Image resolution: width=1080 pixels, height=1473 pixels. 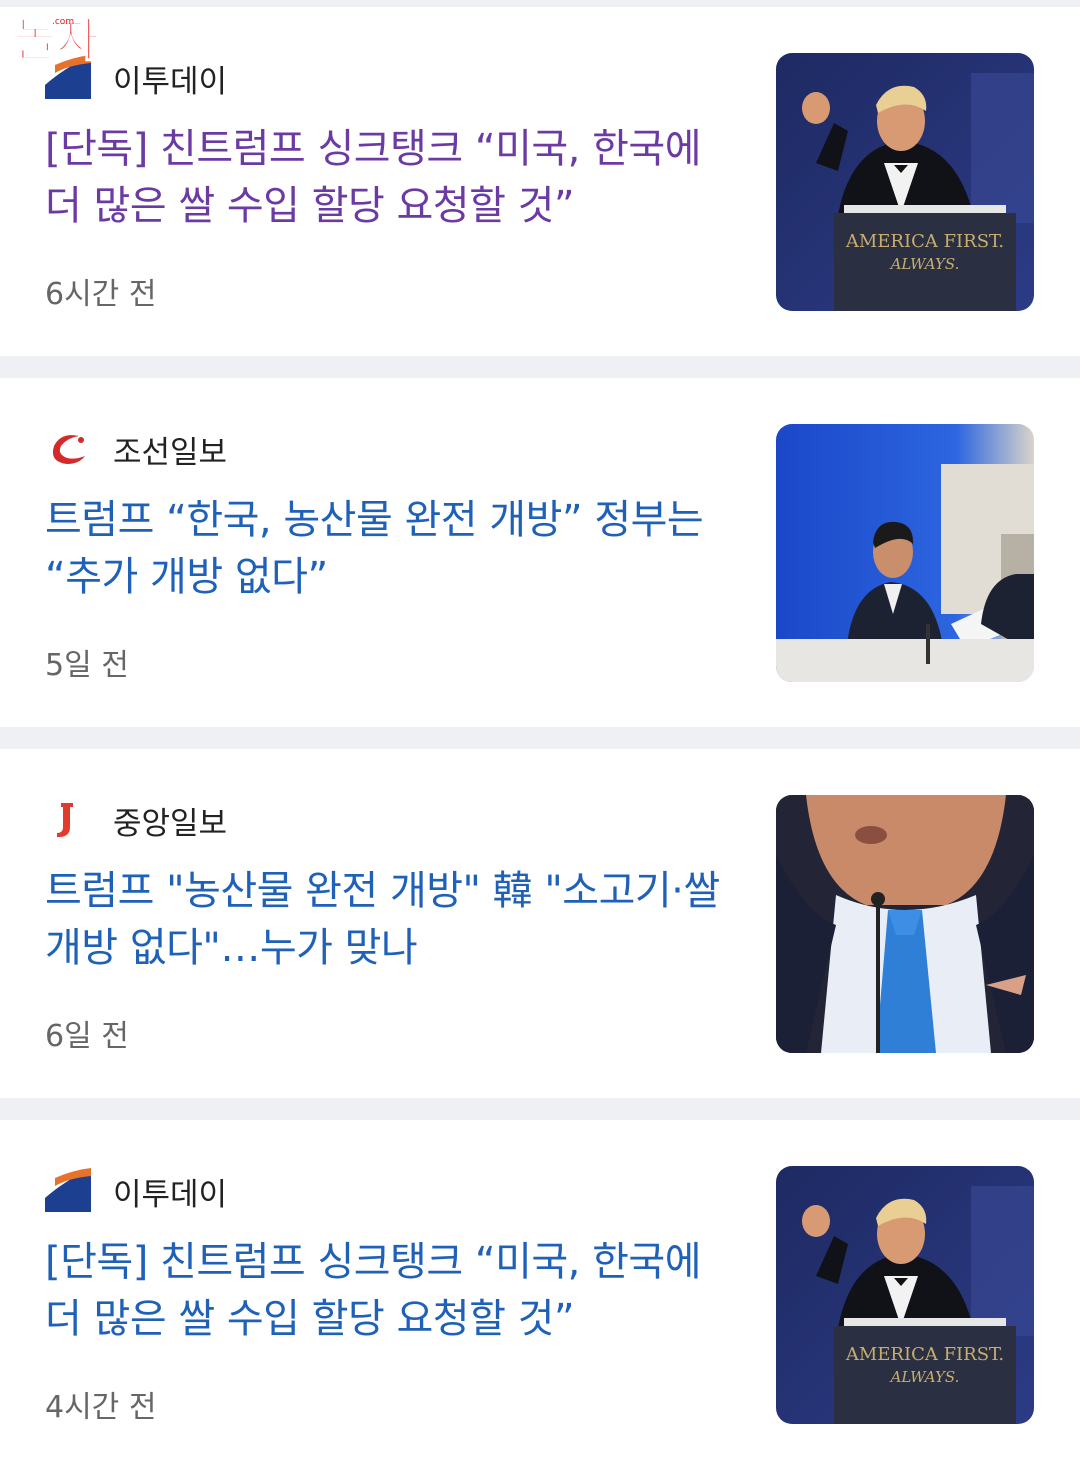 I want to click on etoday-logo-icon, so click(x=68, y=1191).